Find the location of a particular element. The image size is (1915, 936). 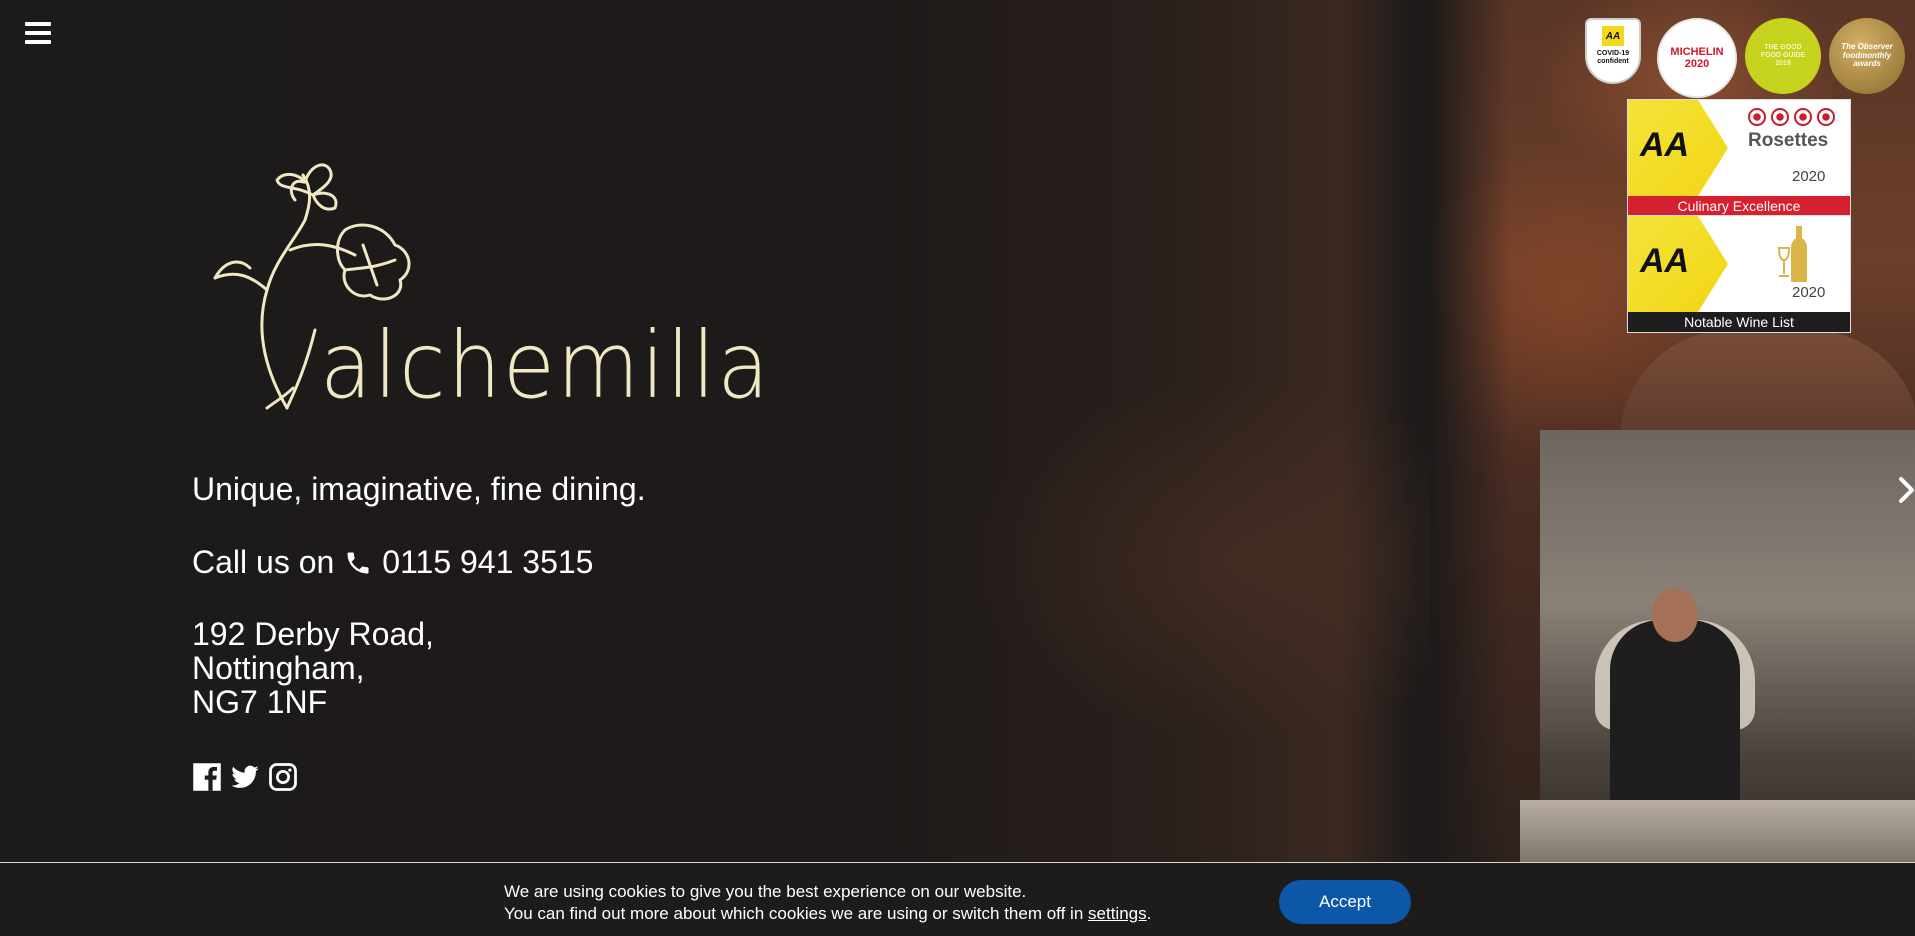

chevron-right-icon is located at coordinates (1906, 490).